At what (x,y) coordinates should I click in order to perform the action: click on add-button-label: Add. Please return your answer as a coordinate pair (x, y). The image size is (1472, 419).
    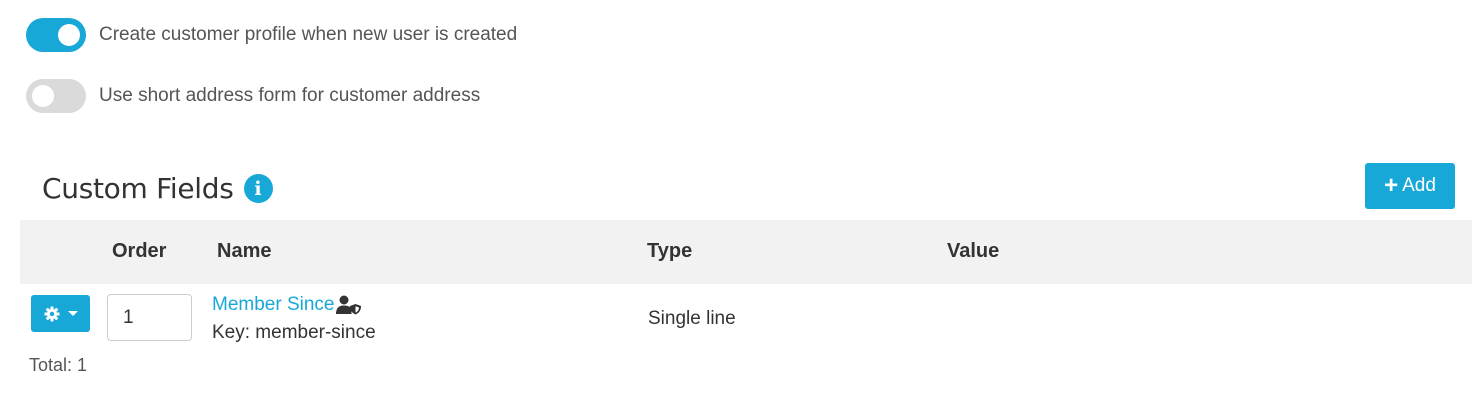
    Looking at the image, I should click on (1419, 185).